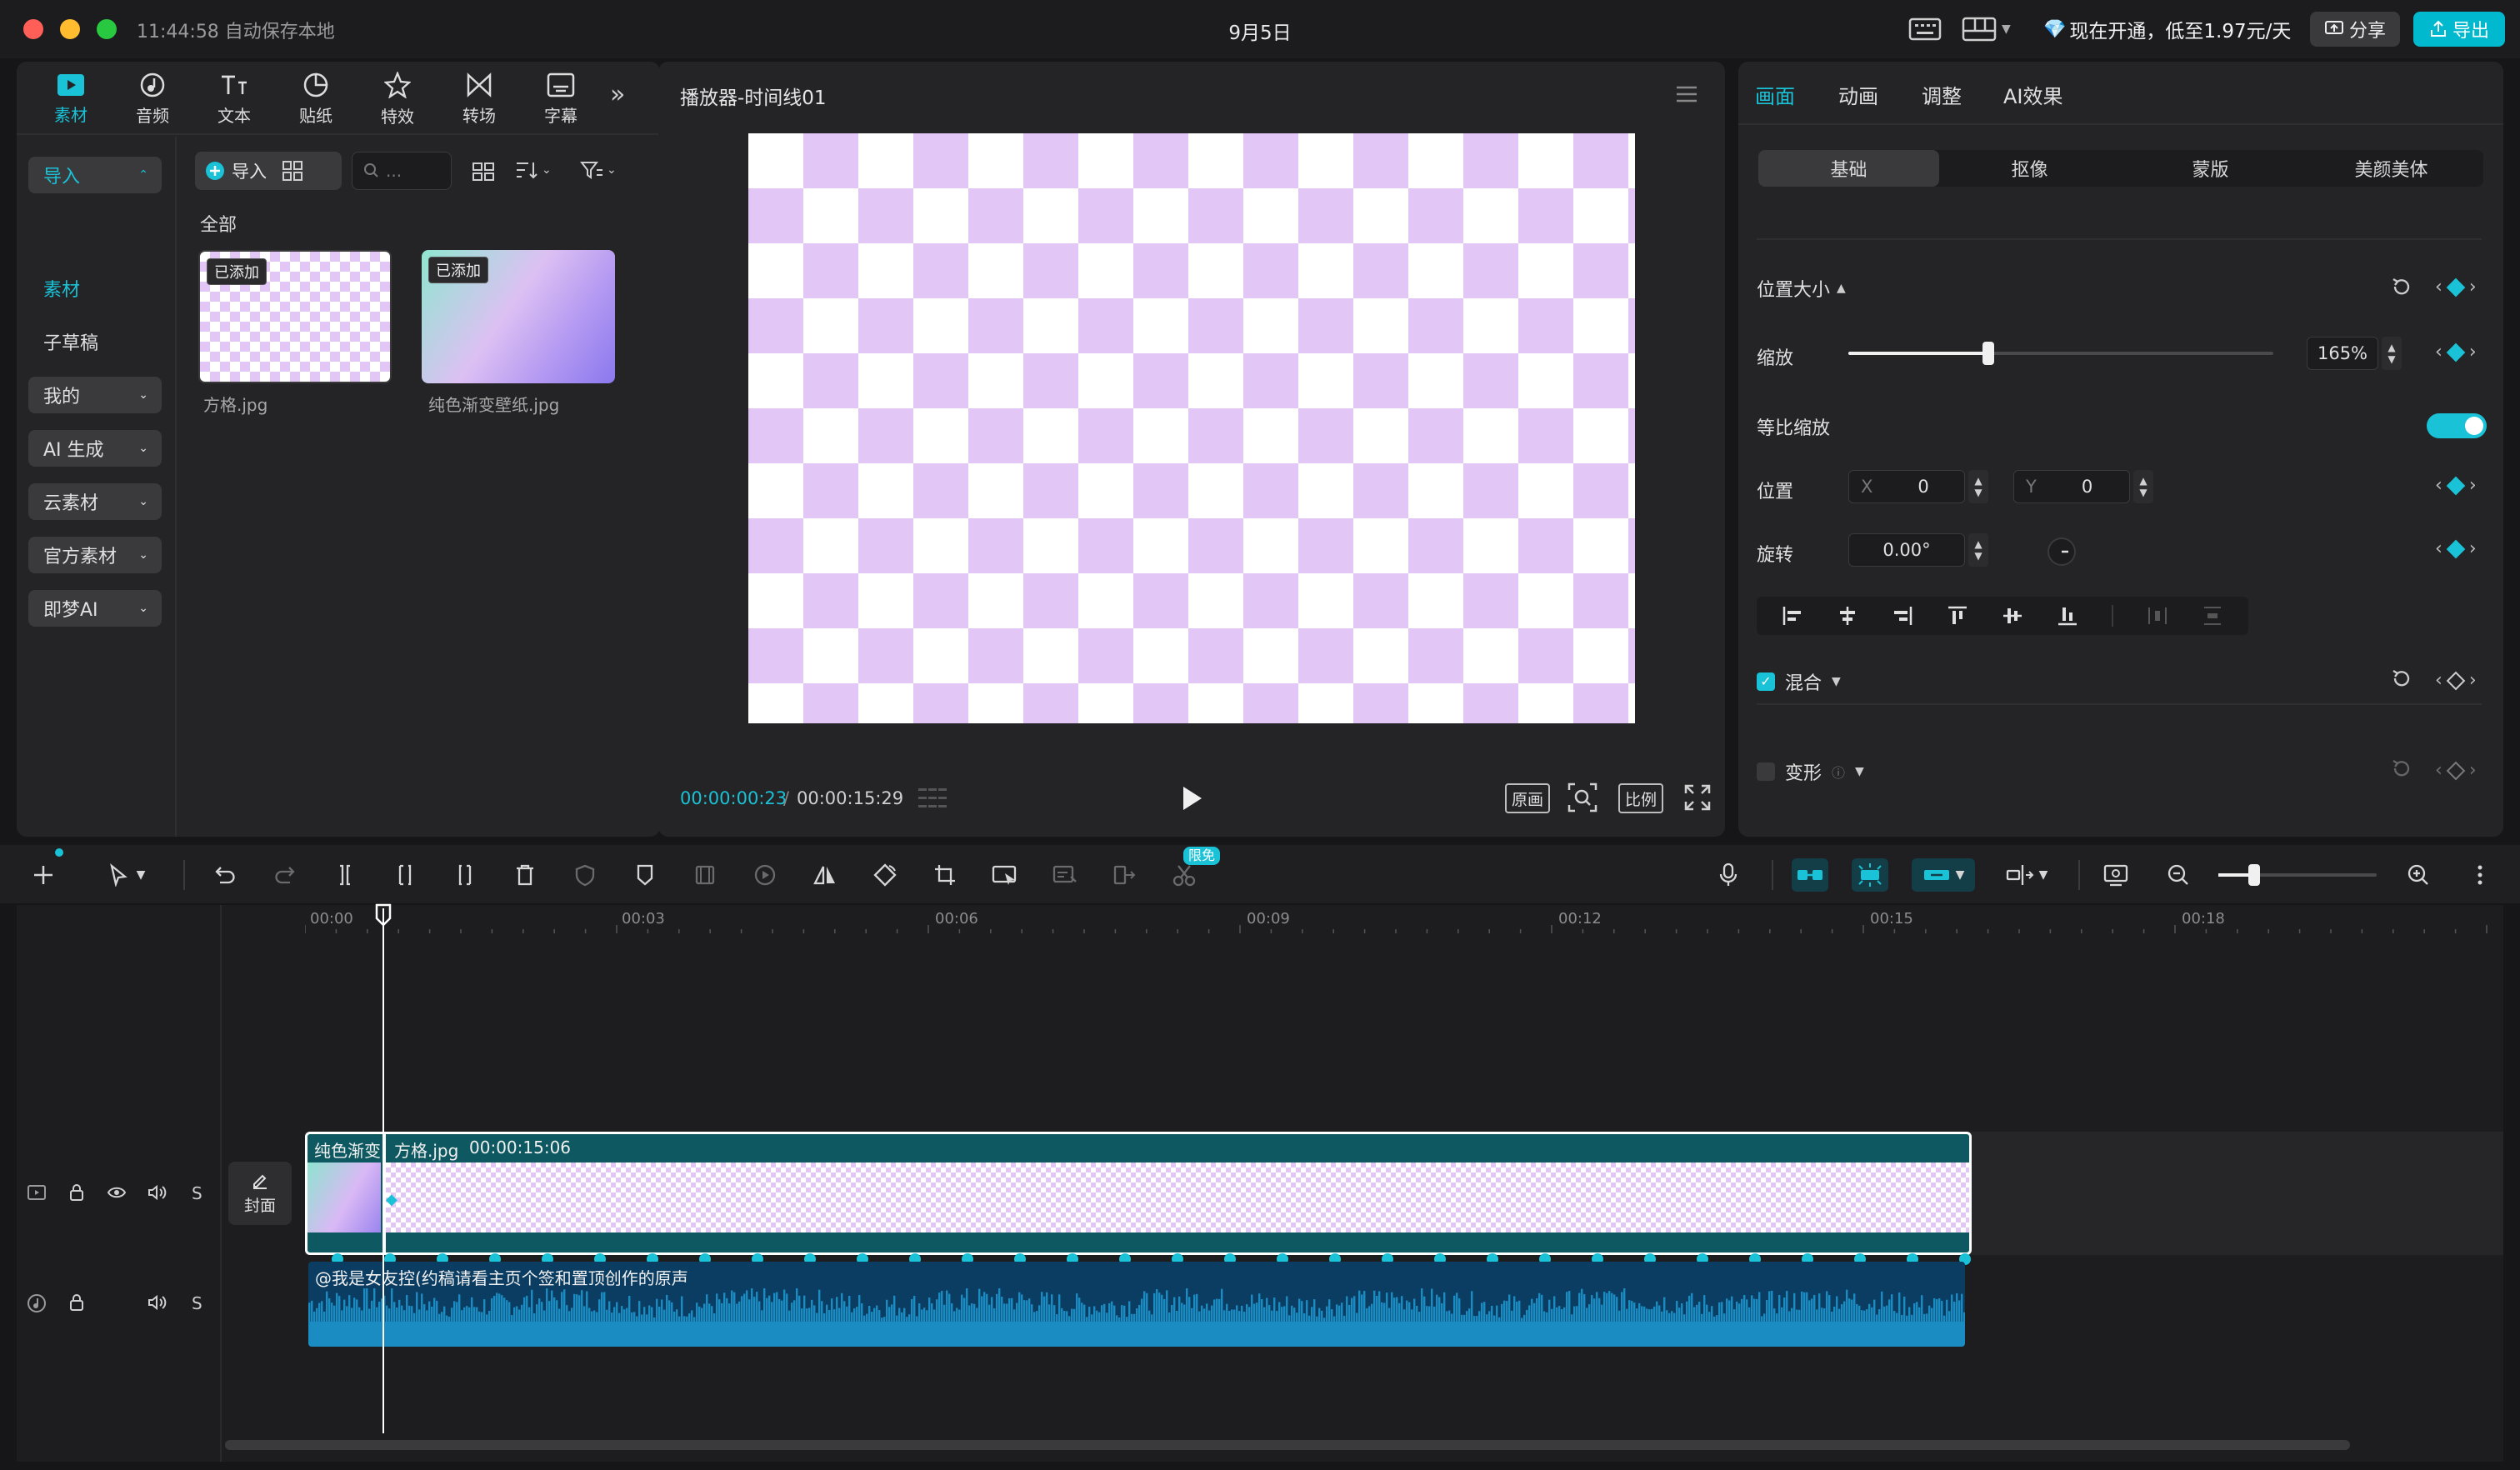 The image size is (2520, 1470). I want to click on filter-icon: ⌄, so click(598, 170).